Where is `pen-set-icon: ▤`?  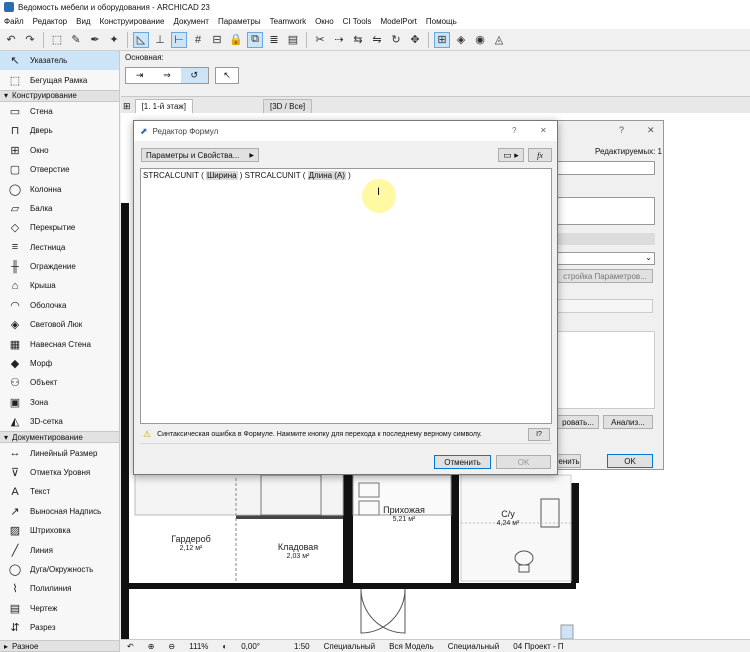
pen-set-icon: ▤ is located at coordinates (293, 40).